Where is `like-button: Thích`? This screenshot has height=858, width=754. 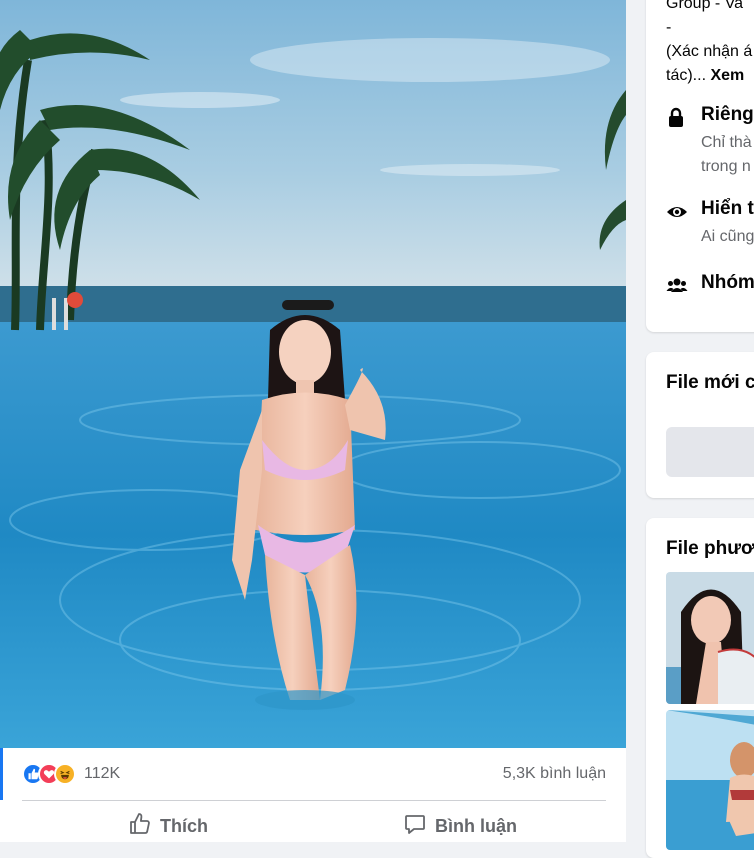
like-button: Thích is located at coordinates (168, 824).